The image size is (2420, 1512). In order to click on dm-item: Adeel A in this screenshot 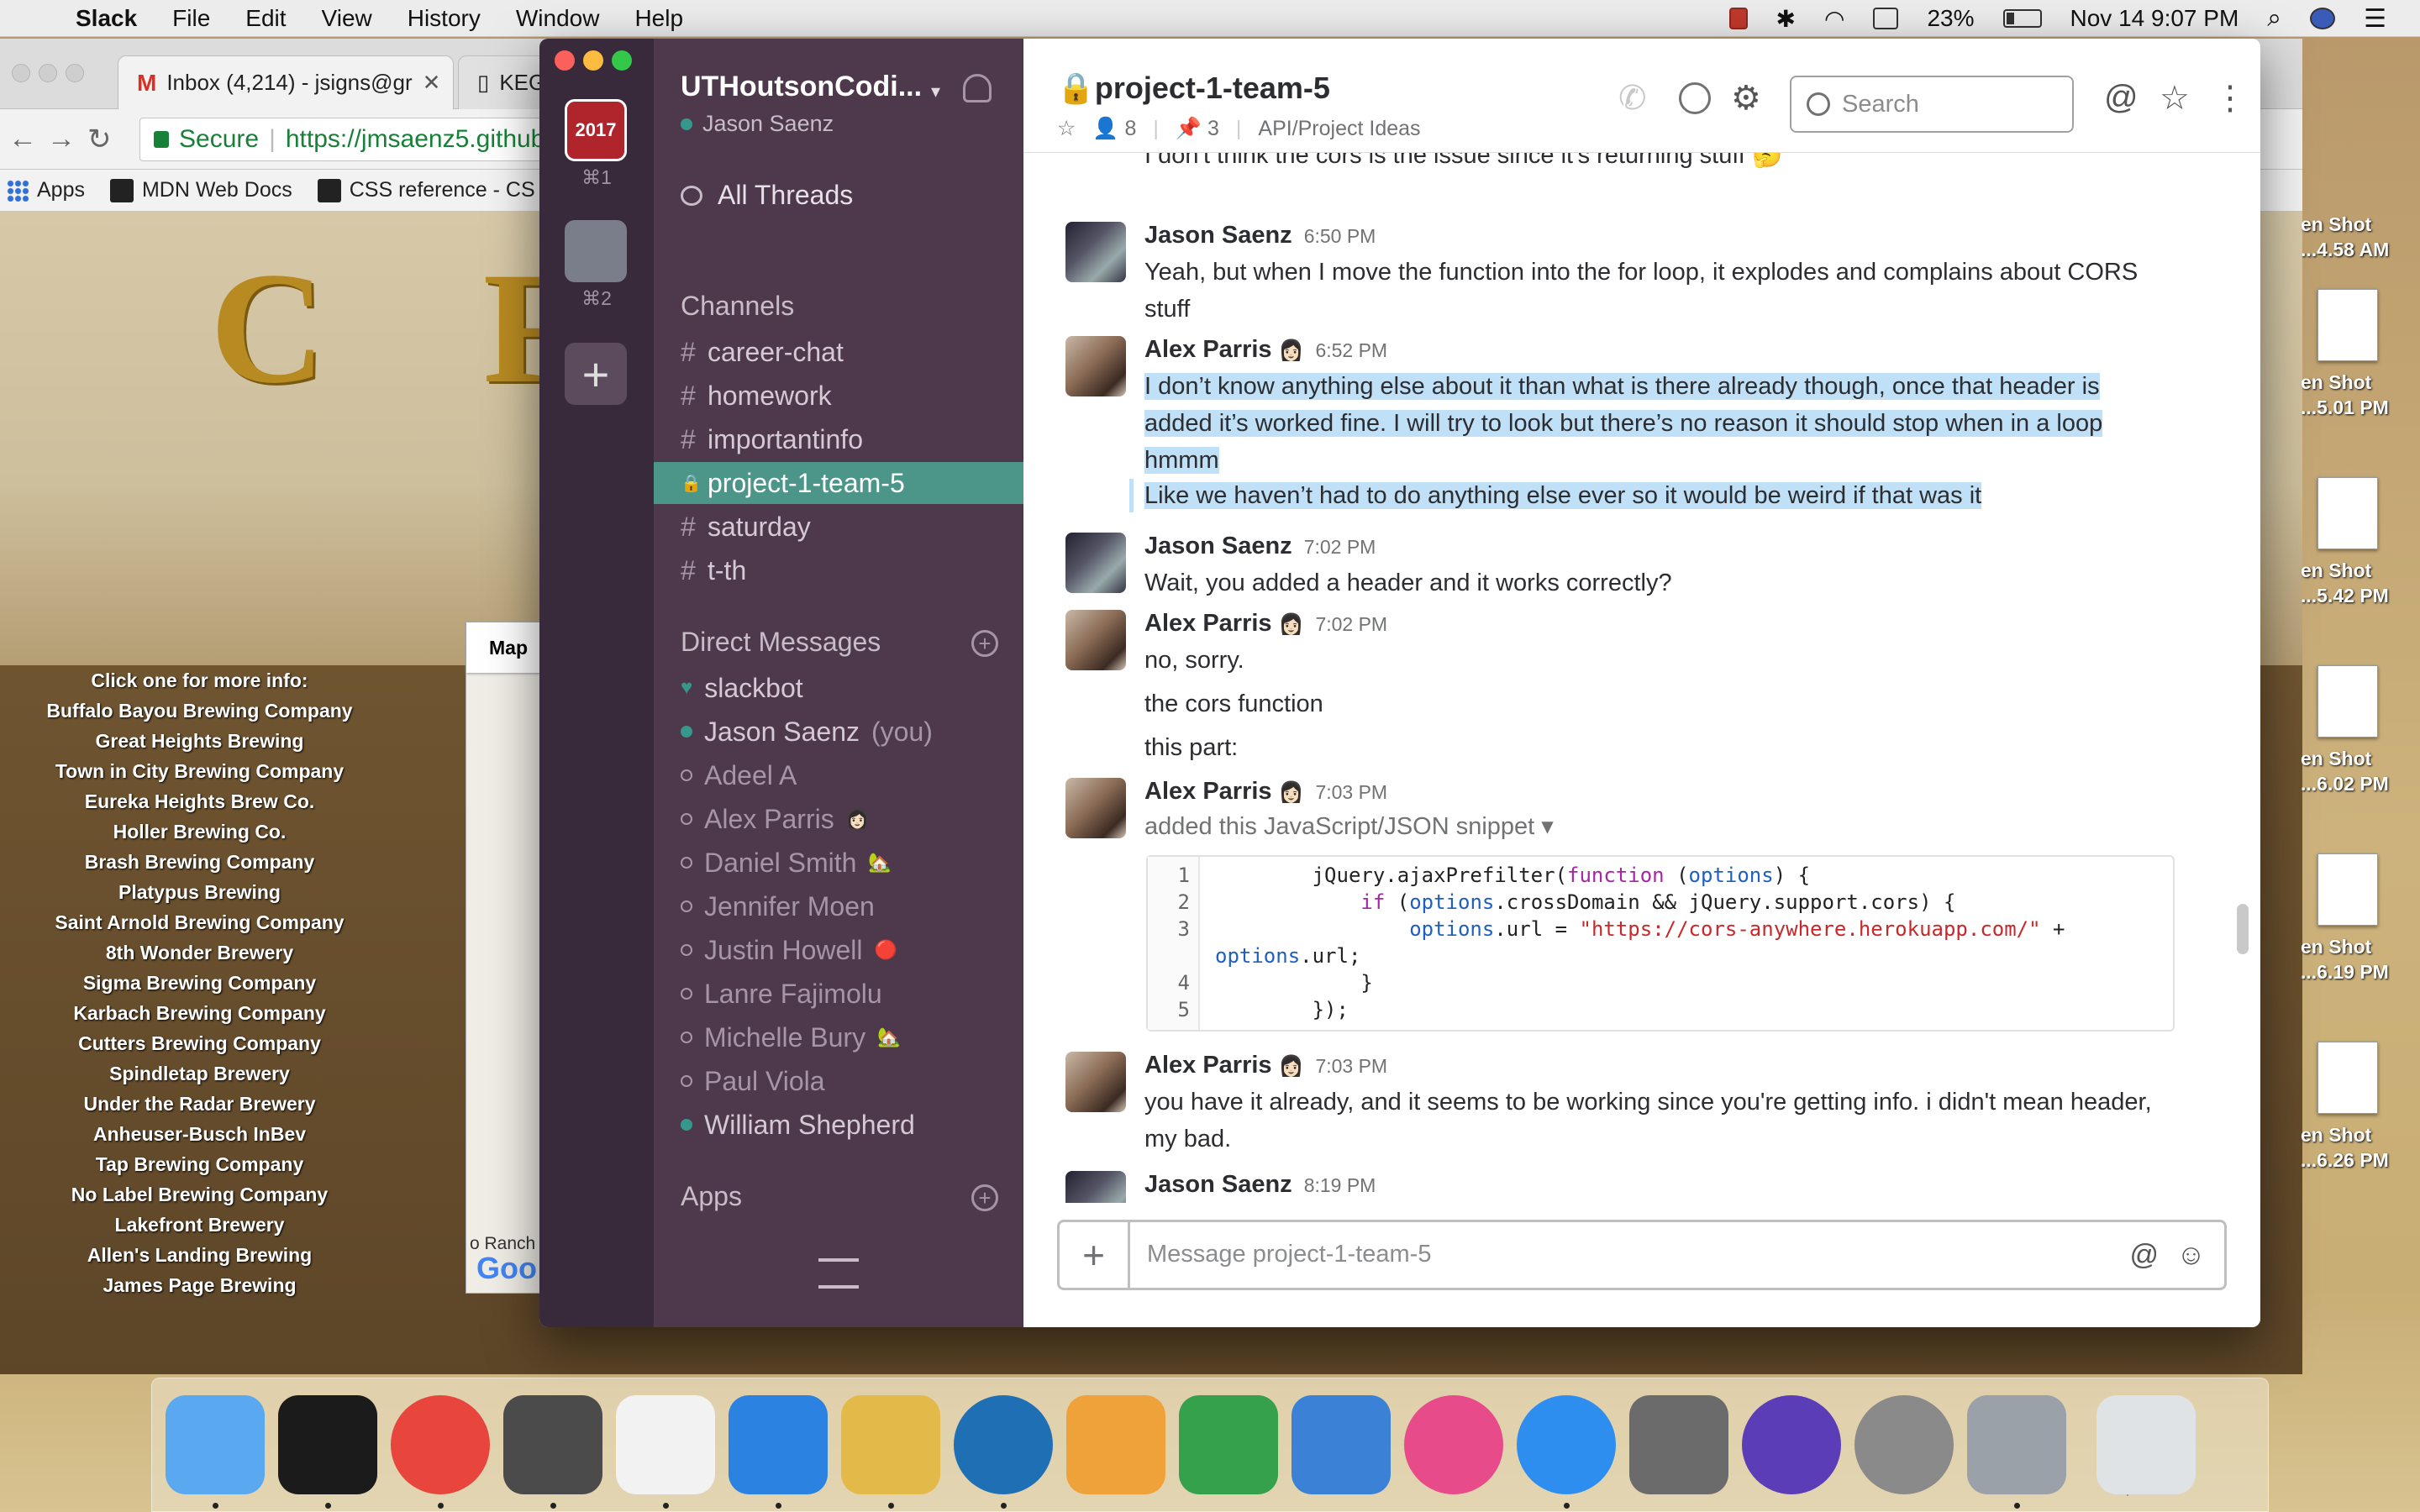, I will do `click(839, 775)`.